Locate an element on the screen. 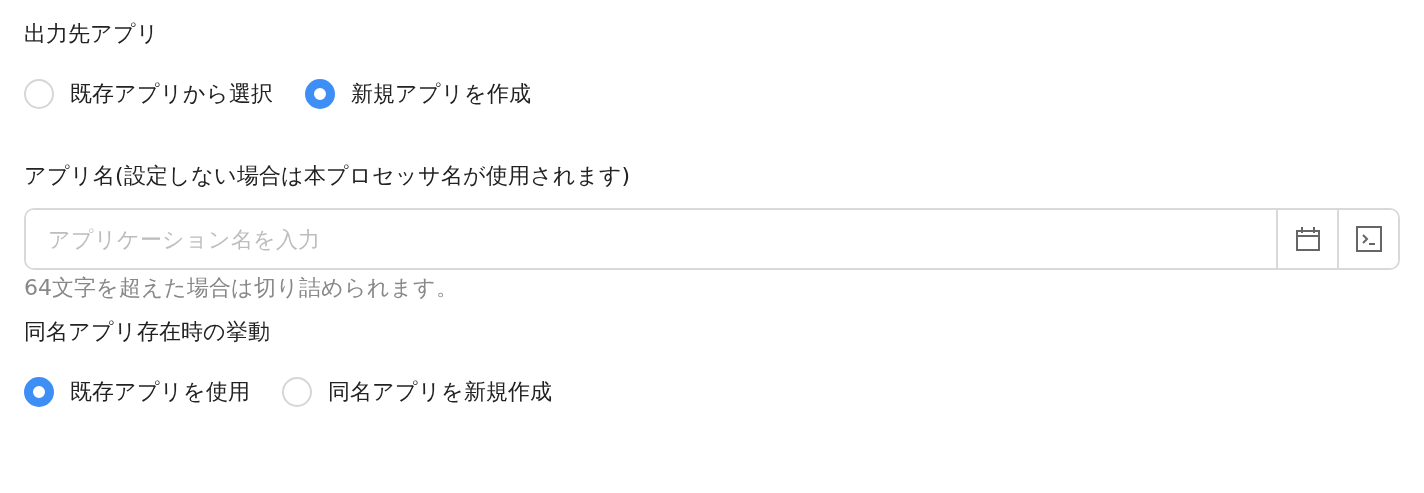  radio-label: 既存アプリから選択 is located at coordinates (171, 94).